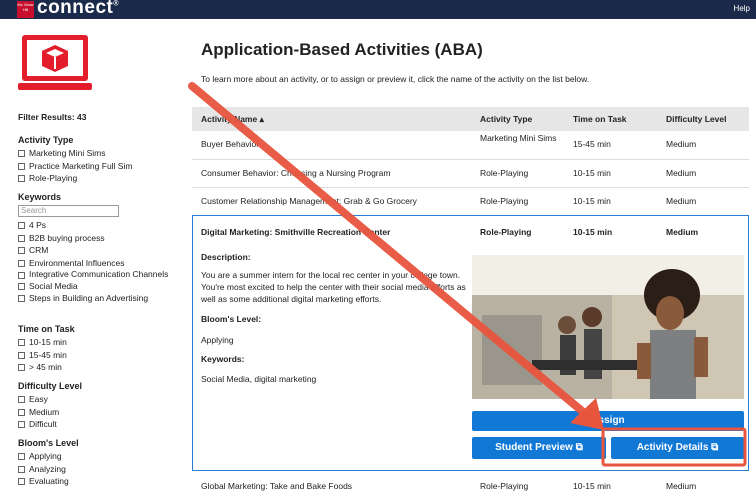 The image size is (756, 504). What do you see at coordinates (78, 9) in the screenshot?
I see `connect-logo: connect®` at bounding box center [78, 9].